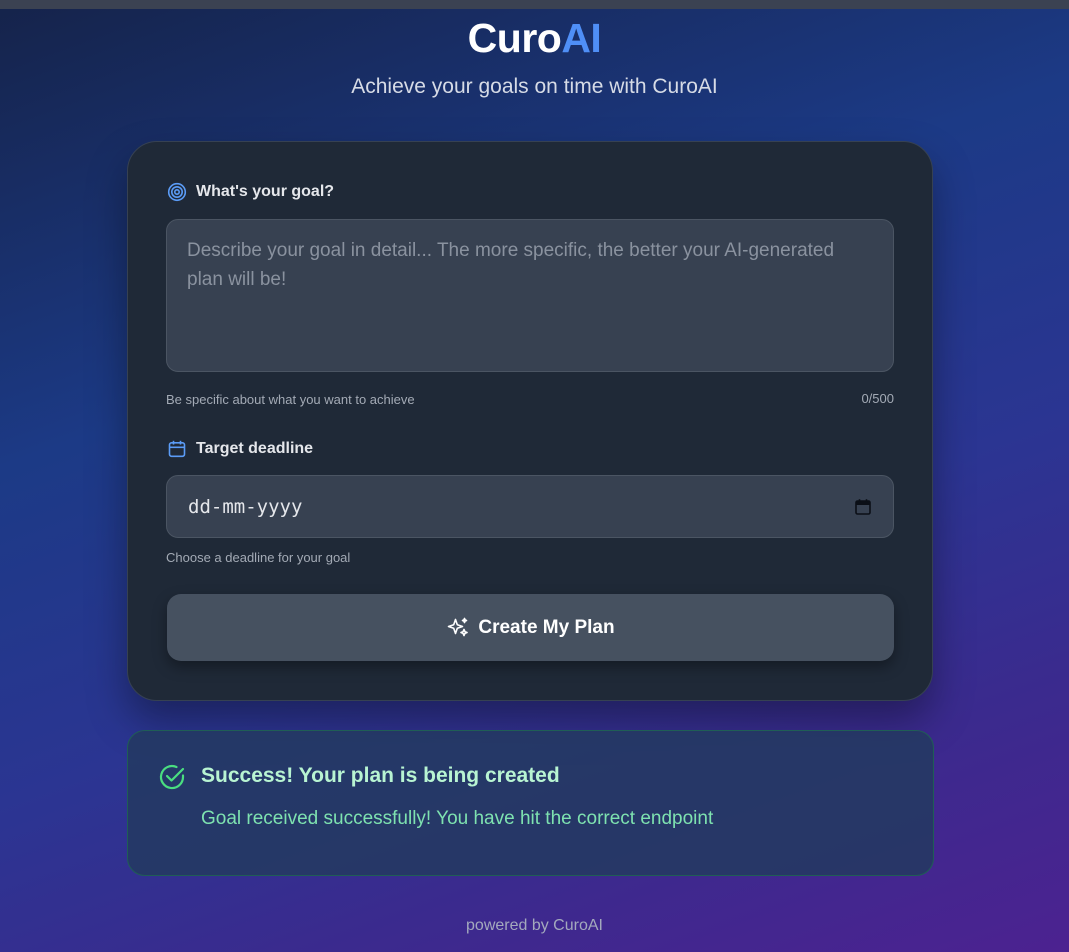  What do you see at coordinates (458, 628) in the screenshot?
I see `sparkles-icon` at bounding box center [458, 628].